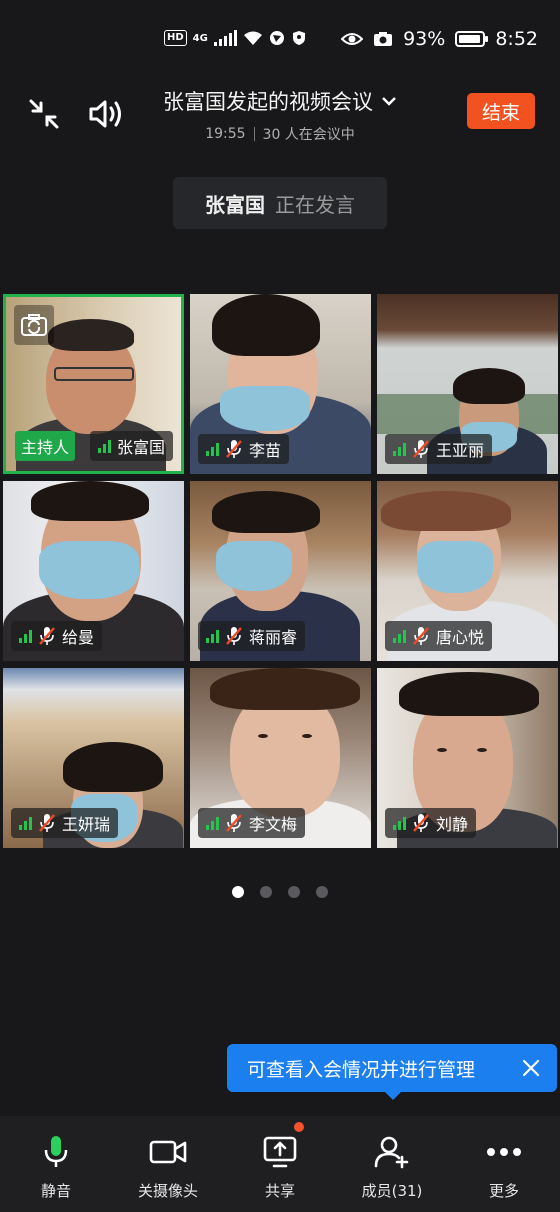 The width and height of the screenshot is (560, 1212). What do you see at coordinates (452, 824) in the screenshot?
I see `participant-name: 刘静` at bounding box center [452, 824].